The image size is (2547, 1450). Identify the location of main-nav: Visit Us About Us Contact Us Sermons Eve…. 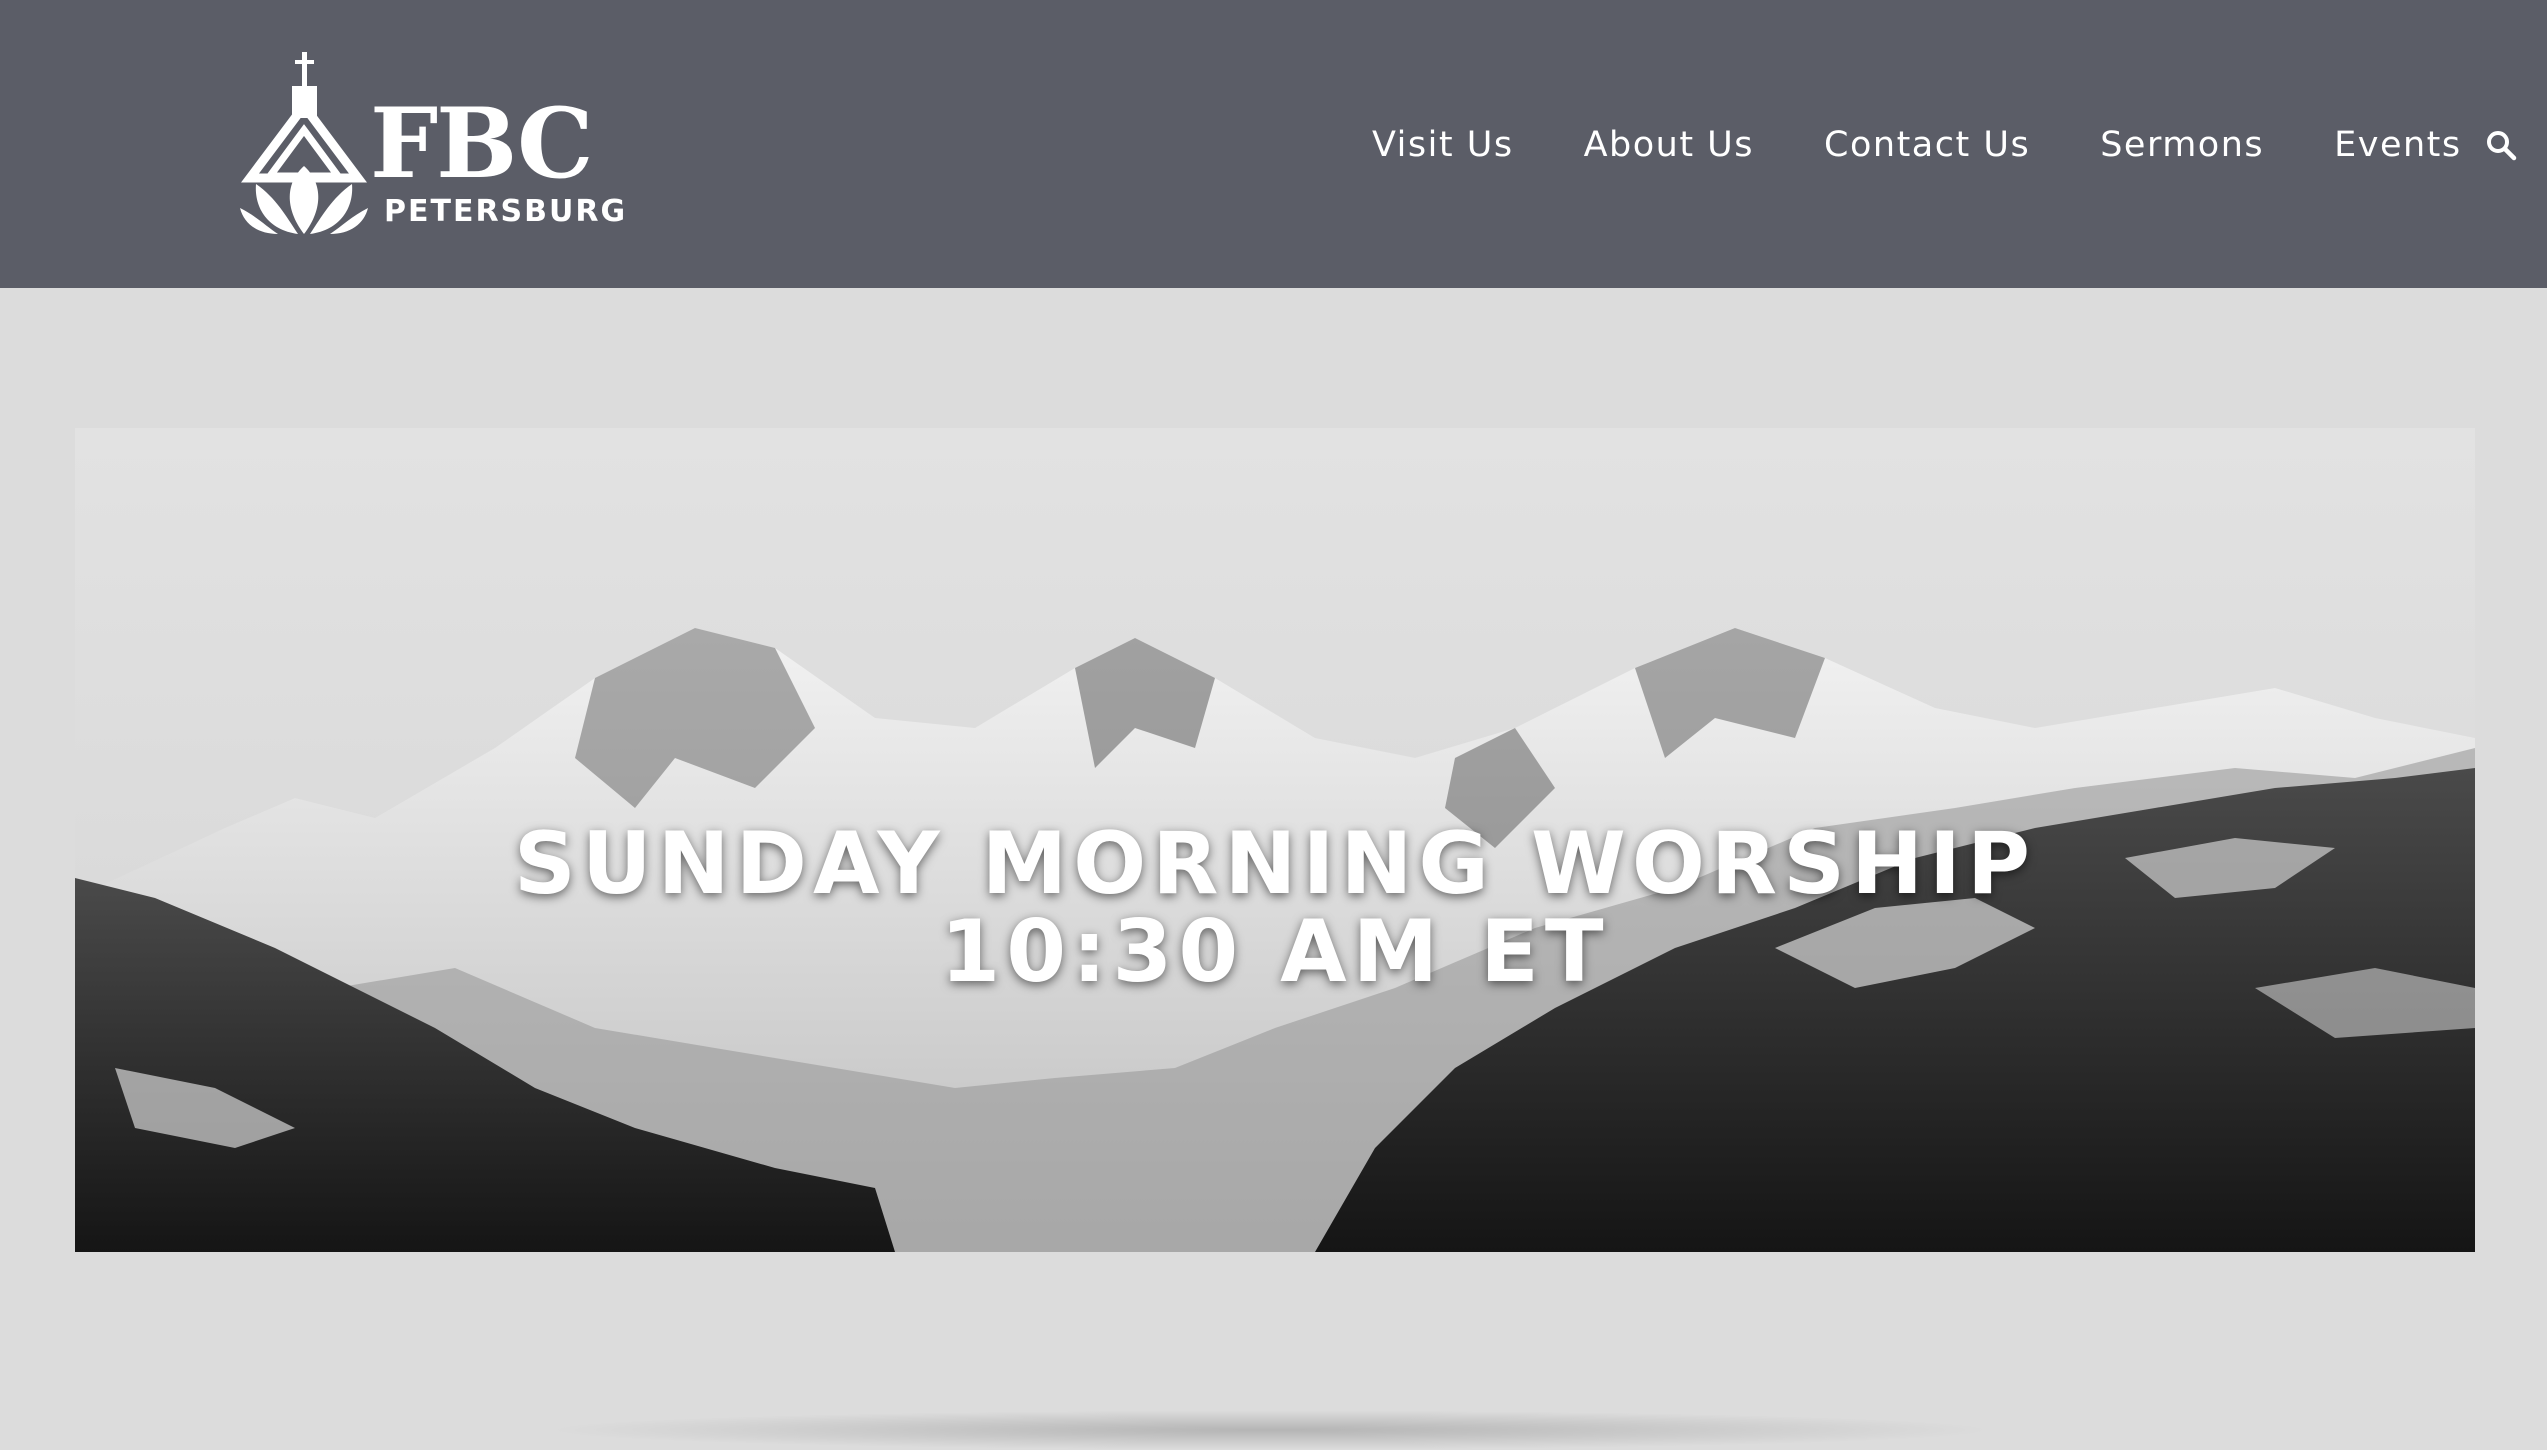
(1945, 145).